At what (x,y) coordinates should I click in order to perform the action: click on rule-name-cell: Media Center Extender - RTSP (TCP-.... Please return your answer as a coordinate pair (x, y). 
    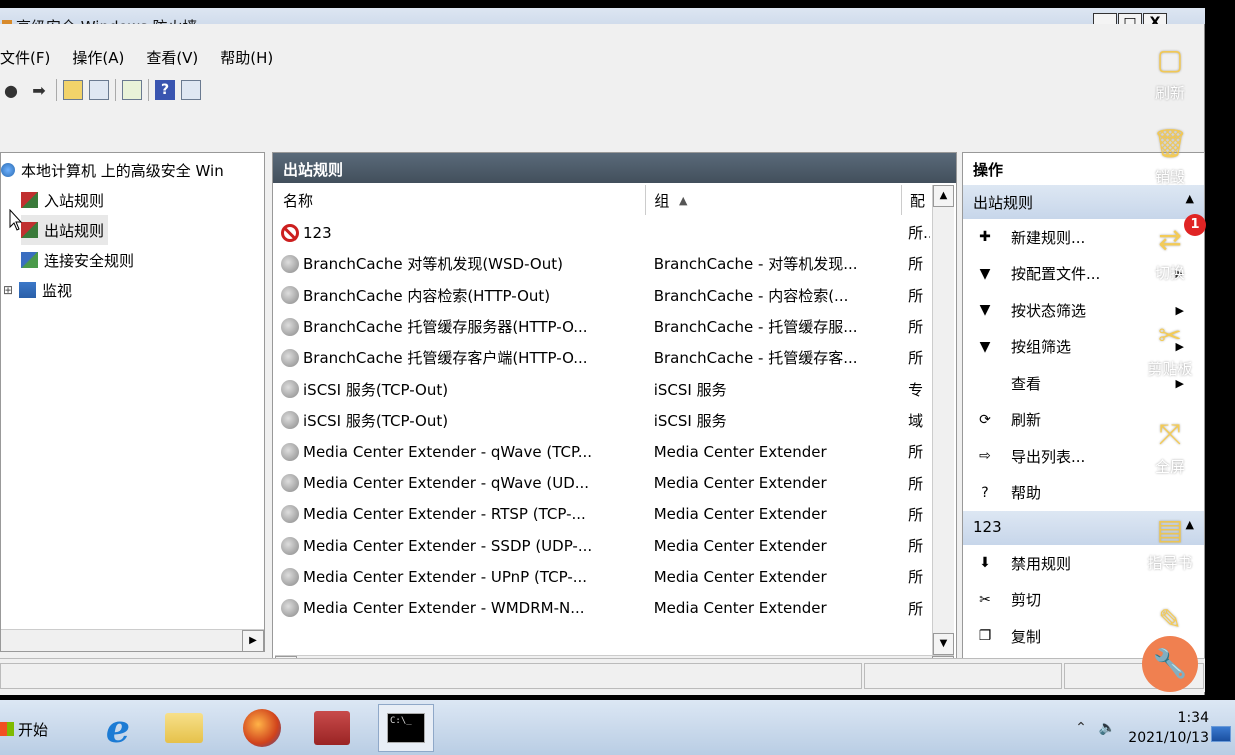
    Looking at the image, I should click on (461, 514).